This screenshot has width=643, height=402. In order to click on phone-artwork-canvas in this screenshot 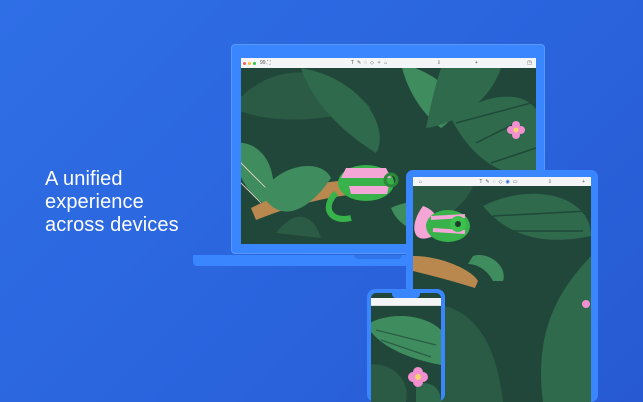, I will do `click(406, 353)`.